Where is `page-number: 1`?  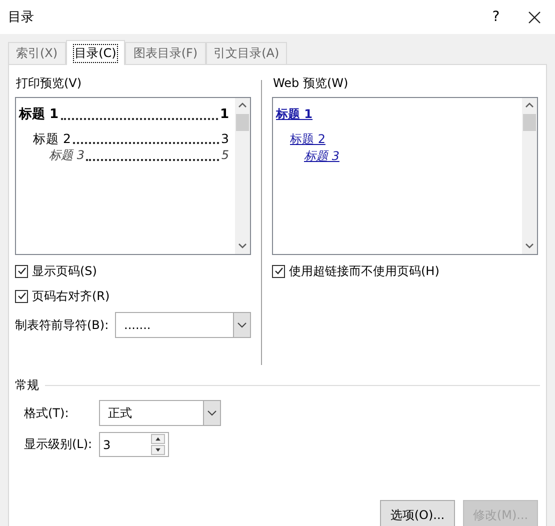 page-number: 1 is located at coordinates (224, 114).